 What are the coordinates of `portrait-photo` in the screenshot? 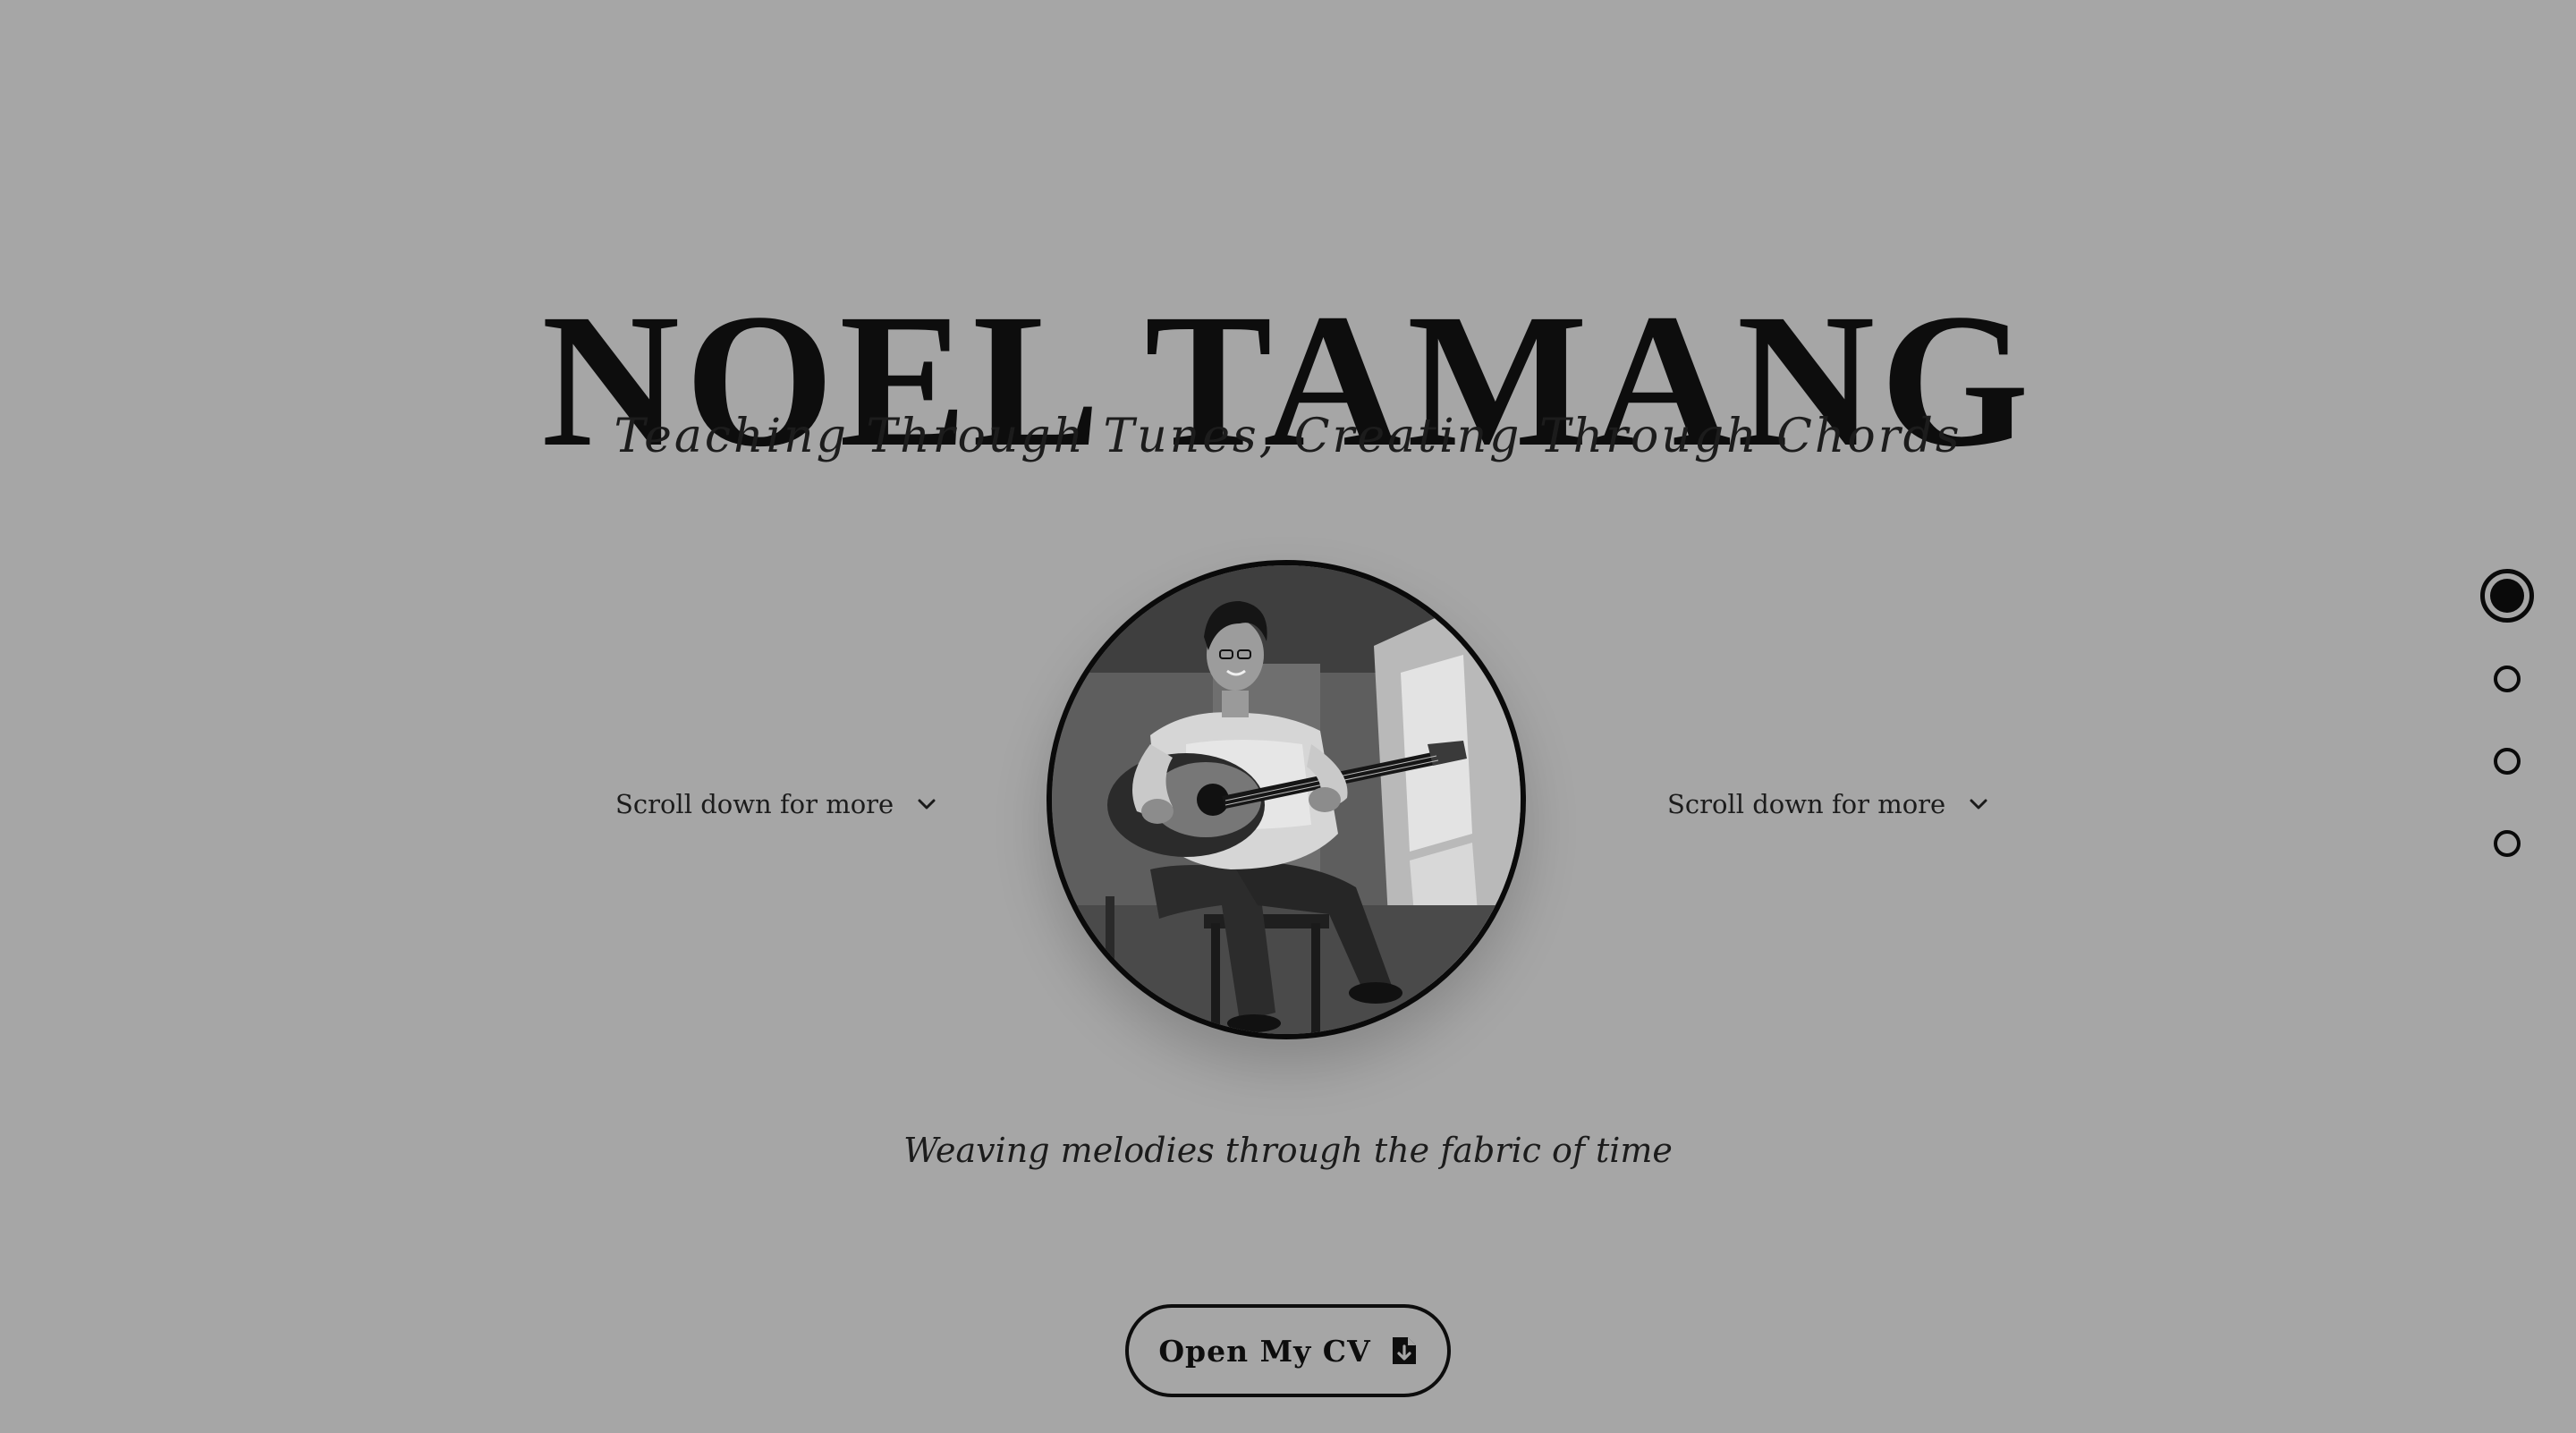 It's located at (1286, 799).